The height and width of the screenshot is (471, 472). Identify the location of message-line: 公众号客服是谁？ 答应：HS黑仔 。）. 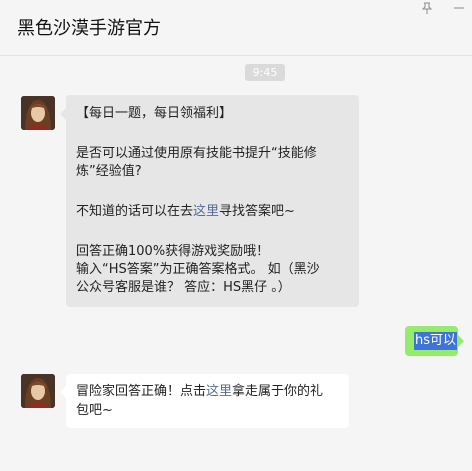
(183, 287).